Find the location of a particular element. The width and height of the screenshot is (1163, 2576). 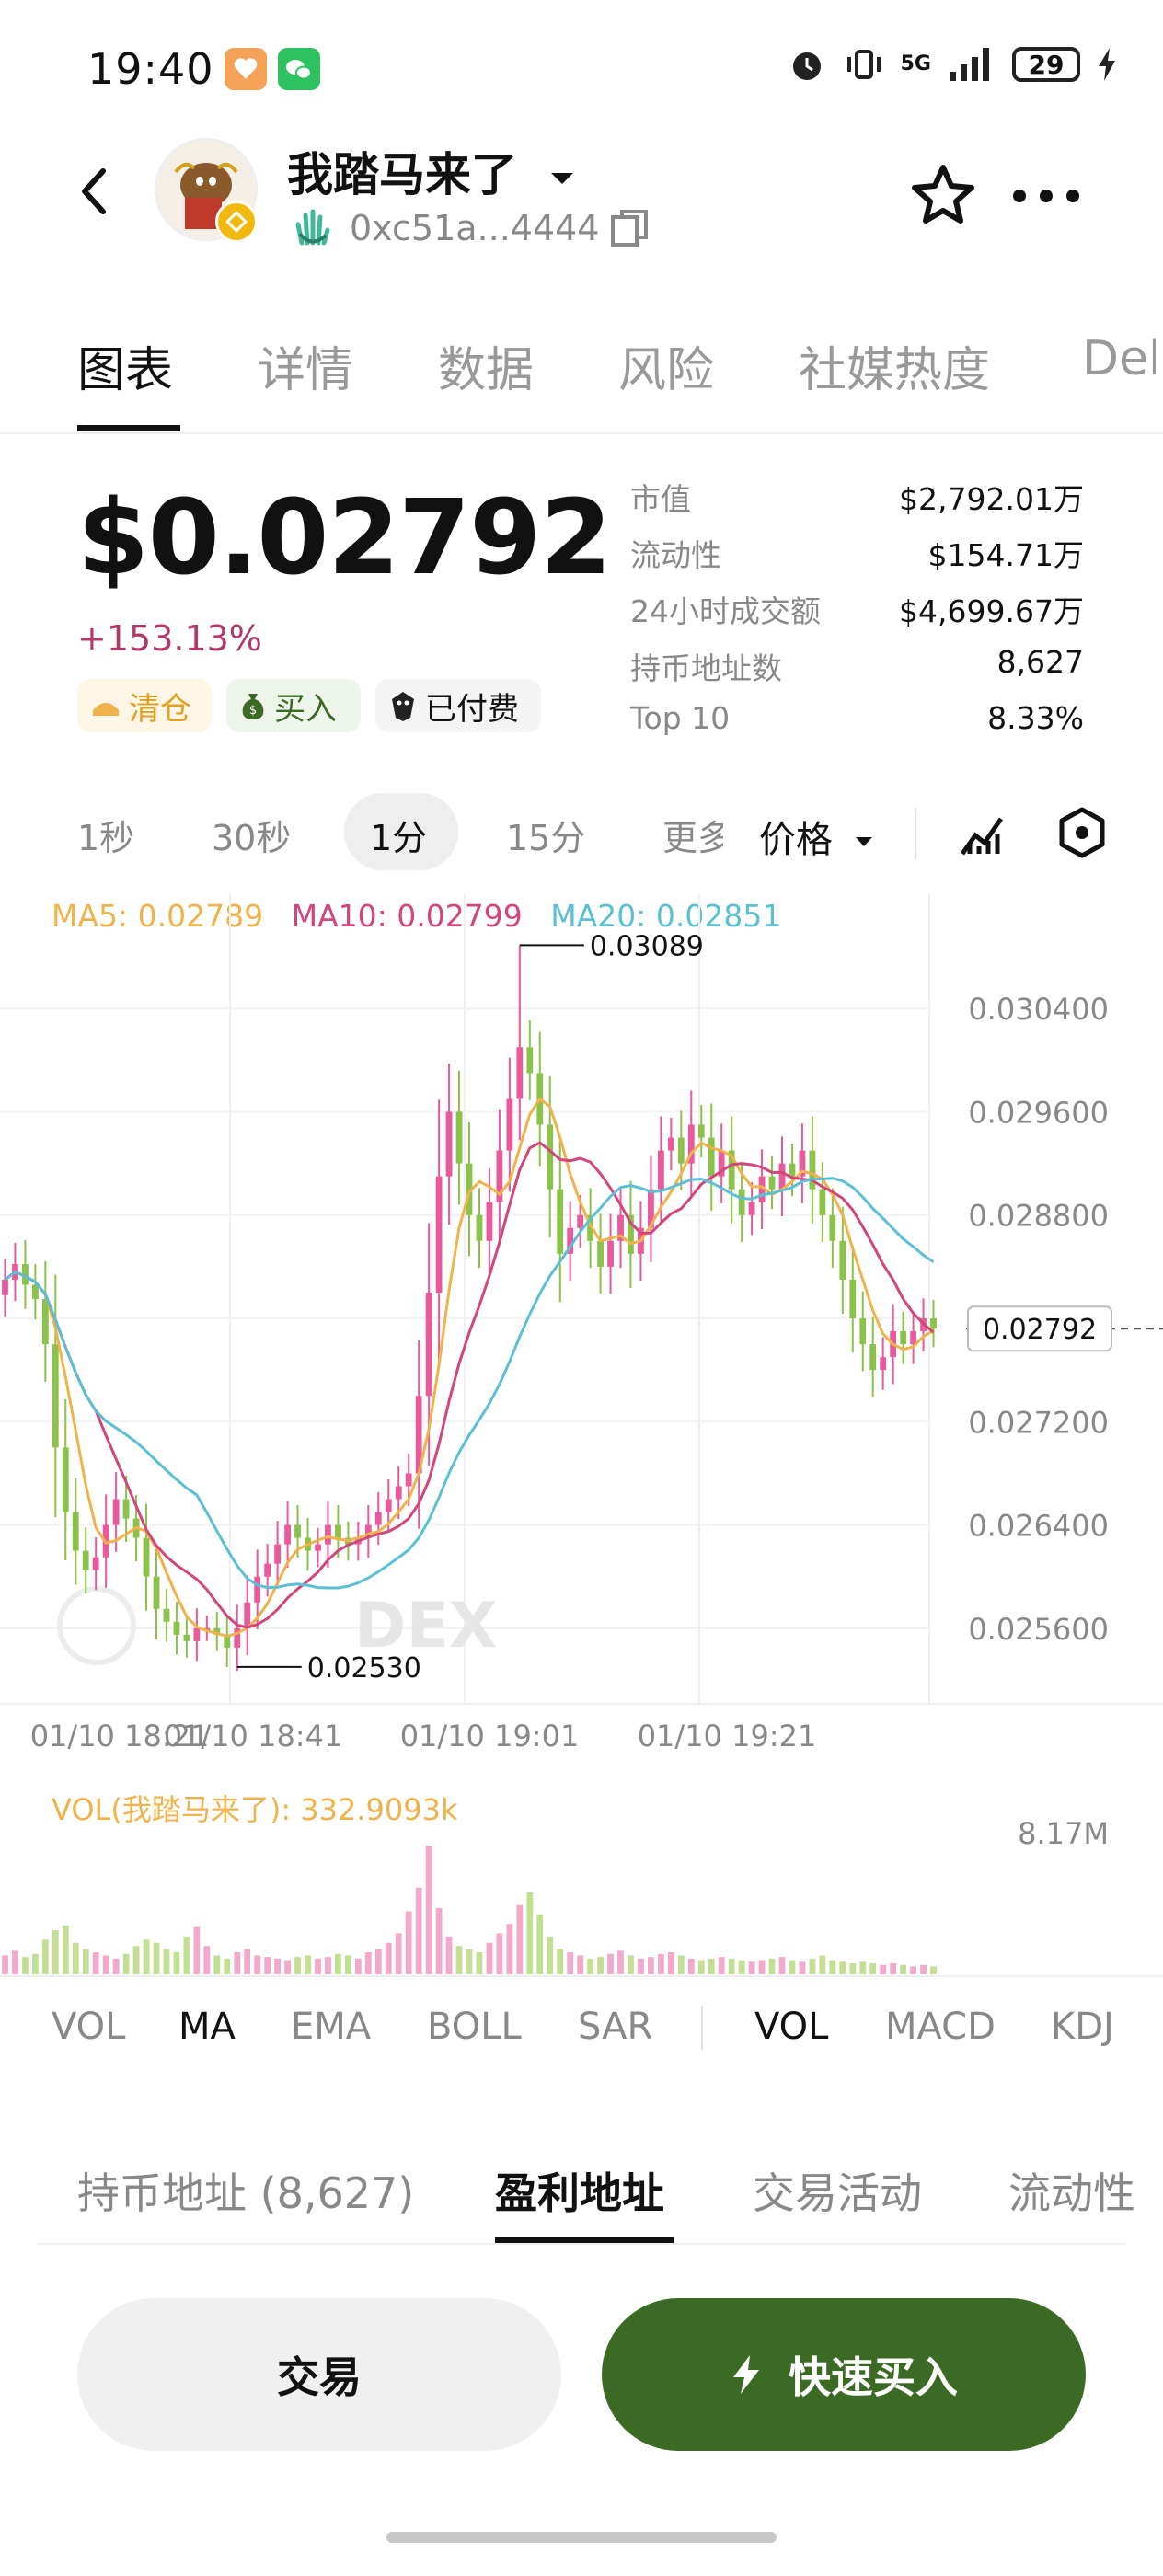

timeframe-1m: 1分 is located at coordinates (399, 835).